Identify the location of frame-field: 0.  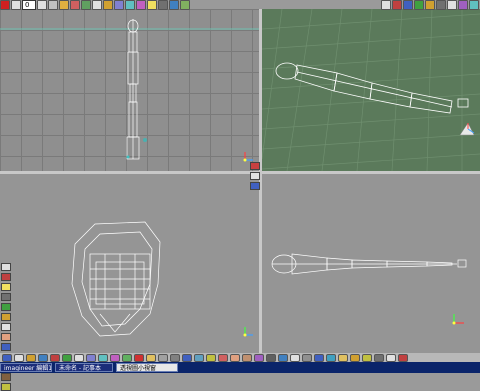
(29, 5).